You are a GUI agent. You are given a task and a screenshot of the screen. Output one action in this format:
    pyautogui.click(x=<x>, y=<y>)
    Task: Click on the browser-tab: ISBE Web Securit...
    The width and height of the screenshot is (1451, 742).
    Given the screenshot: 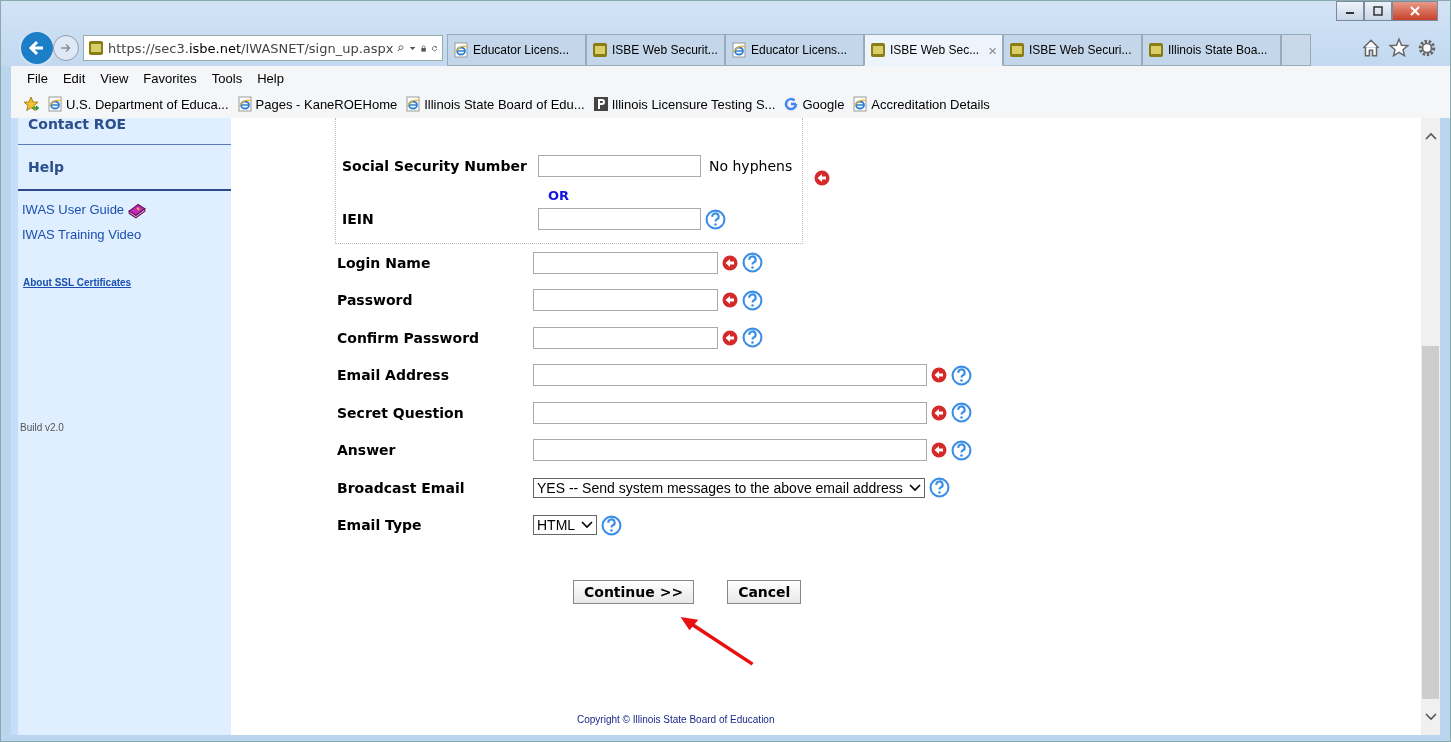 What is the action you would take?
    pyautogui.click(x=655, y=50)
    